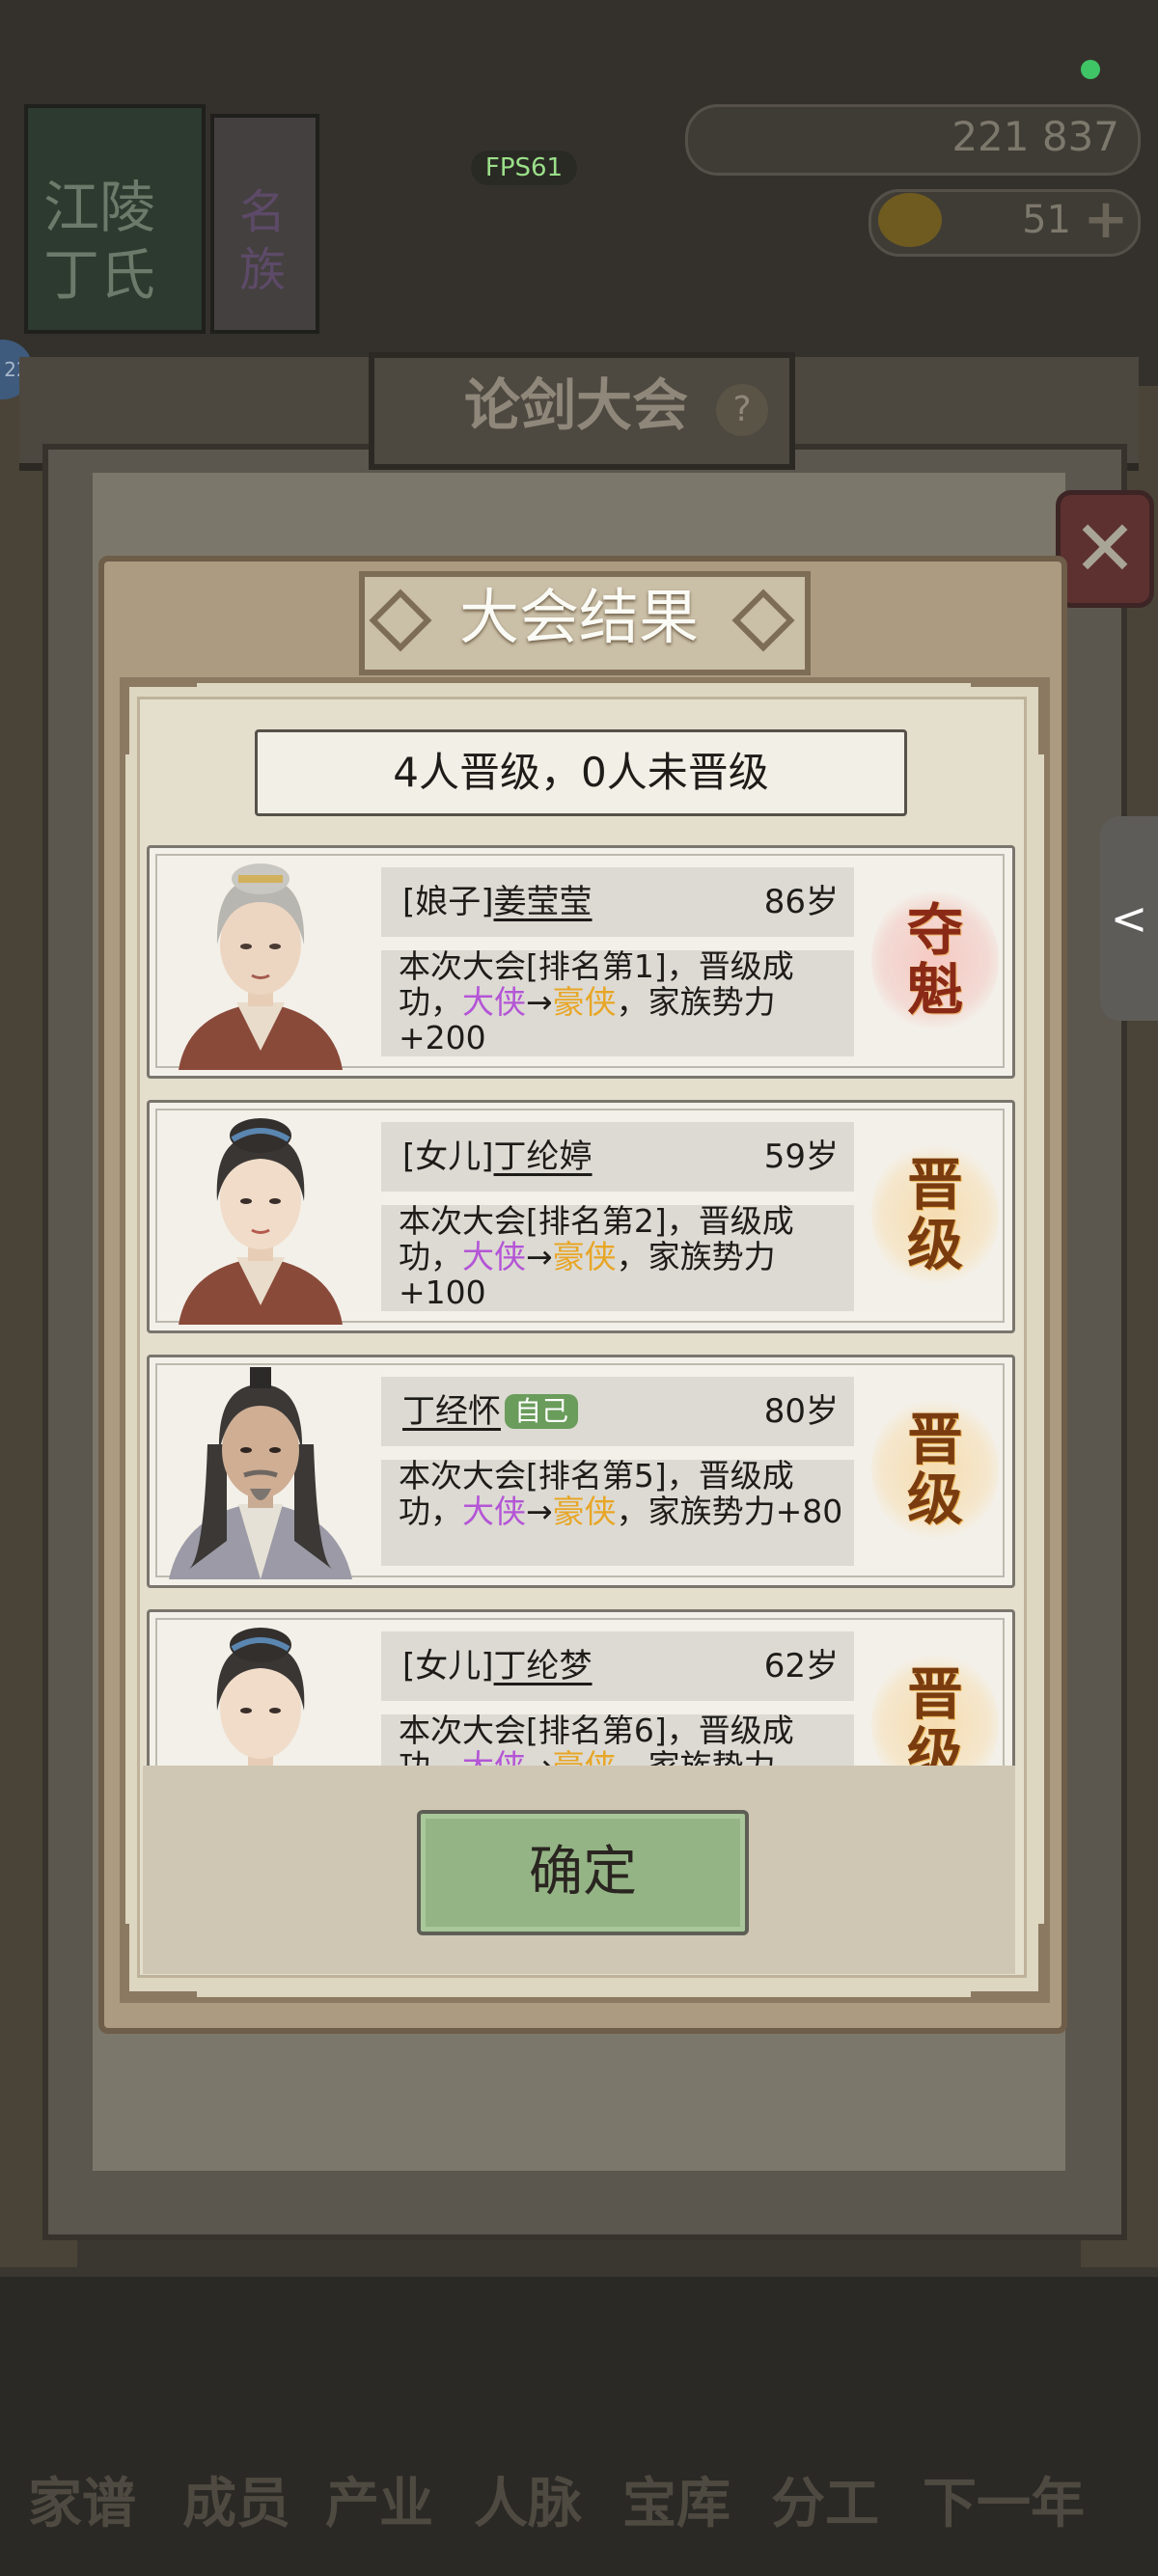 This screenshot has width=1158, height=2576. I want to click on add-gold-icon: +, so click(1106, 220).